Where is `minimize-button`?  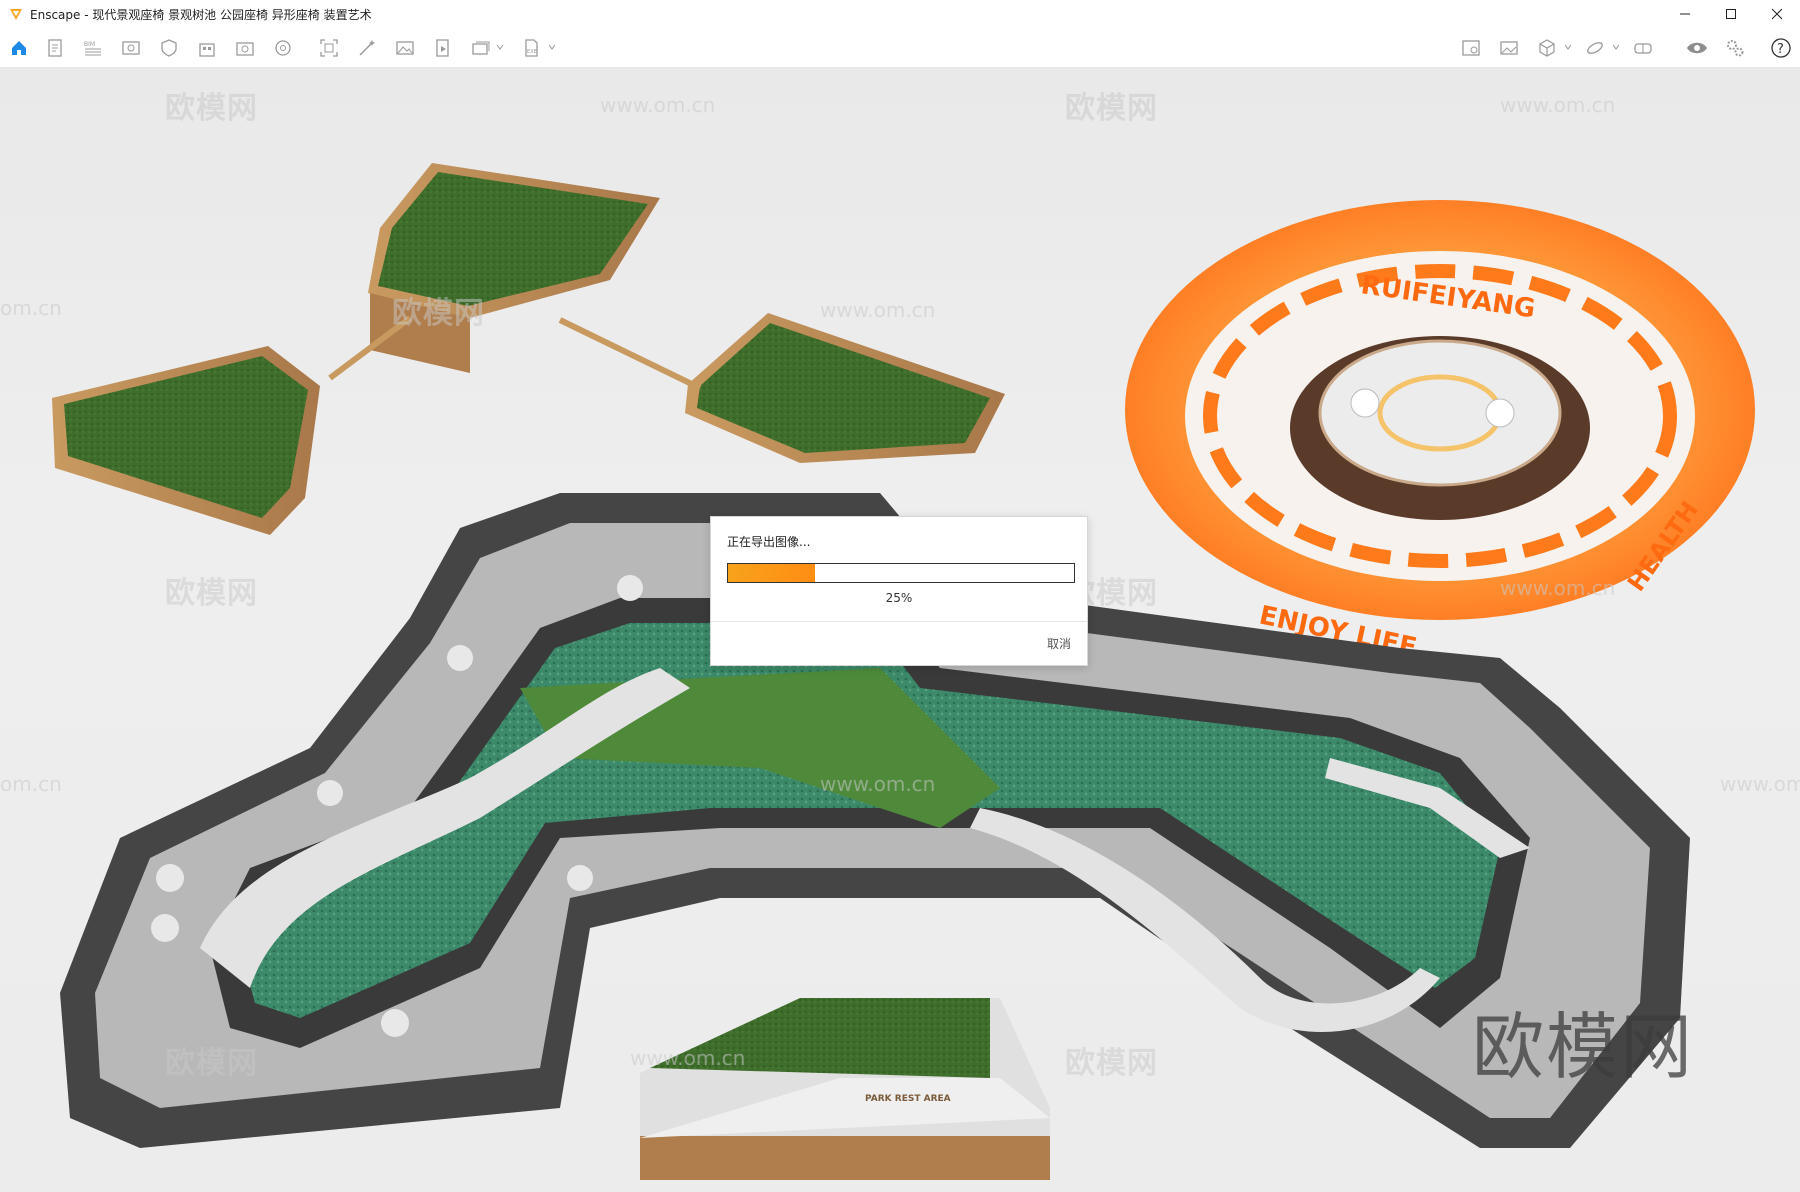 minimize-button is located at coordinates (1685, 14).